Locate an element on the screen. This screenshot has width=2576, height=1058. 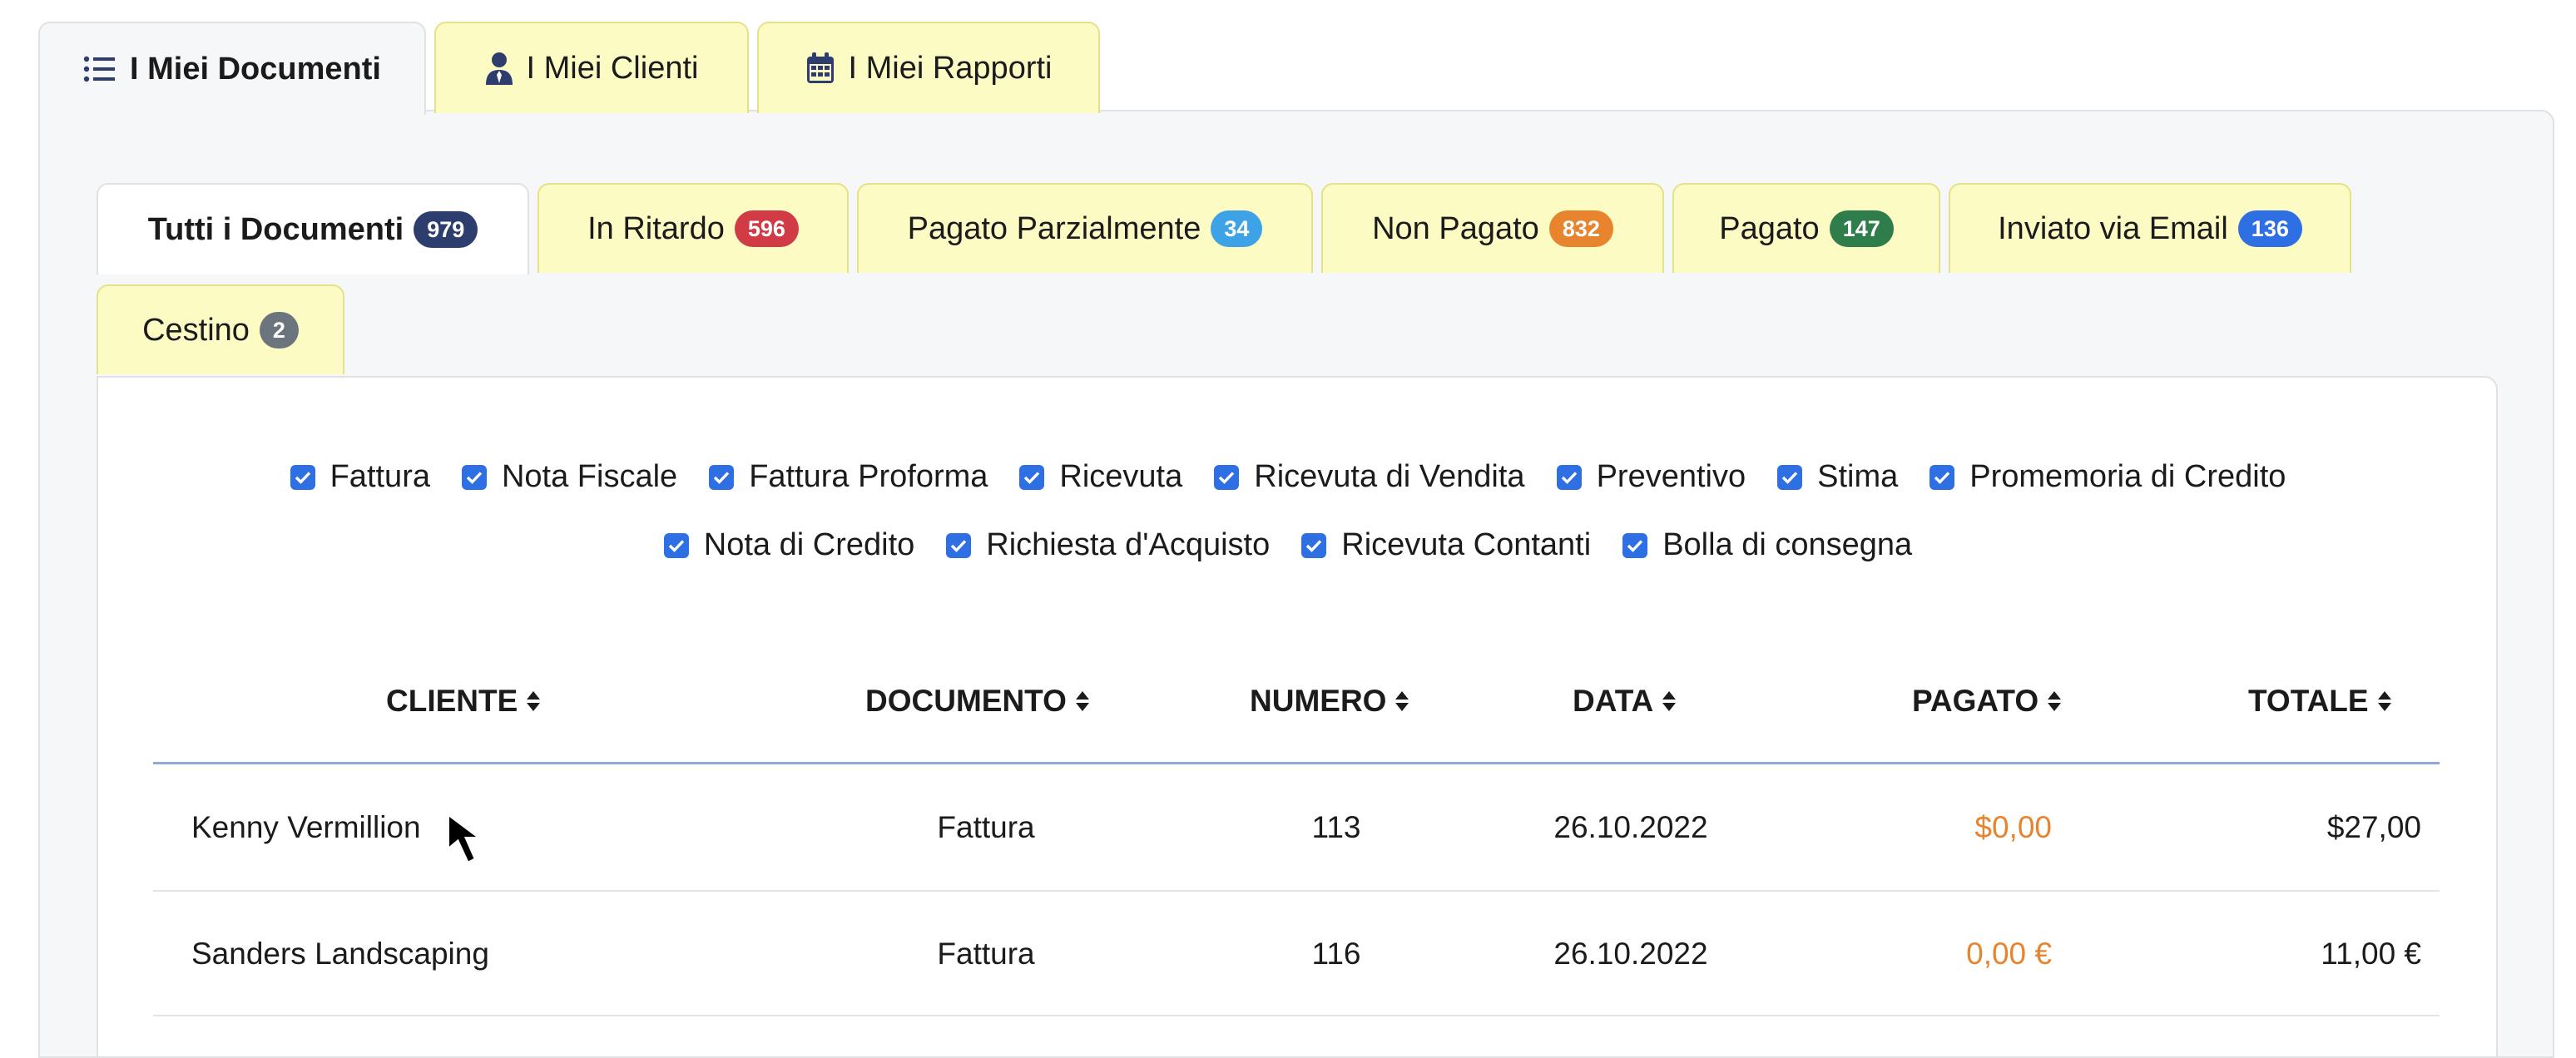
tab-label: Cestino is located at coordinates (196, 330).